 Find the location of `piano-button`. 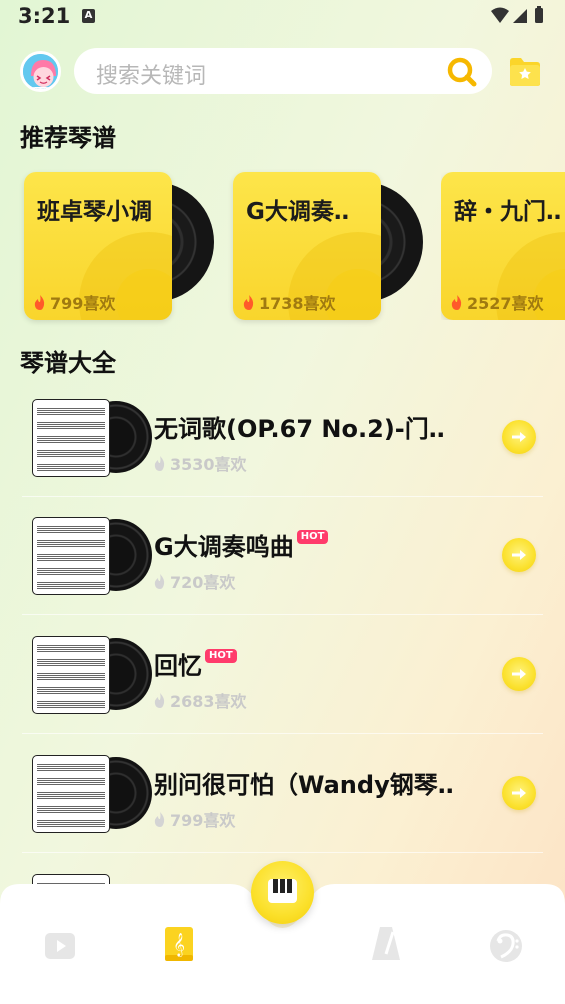

piano-button is located at coordinates (282, 892).